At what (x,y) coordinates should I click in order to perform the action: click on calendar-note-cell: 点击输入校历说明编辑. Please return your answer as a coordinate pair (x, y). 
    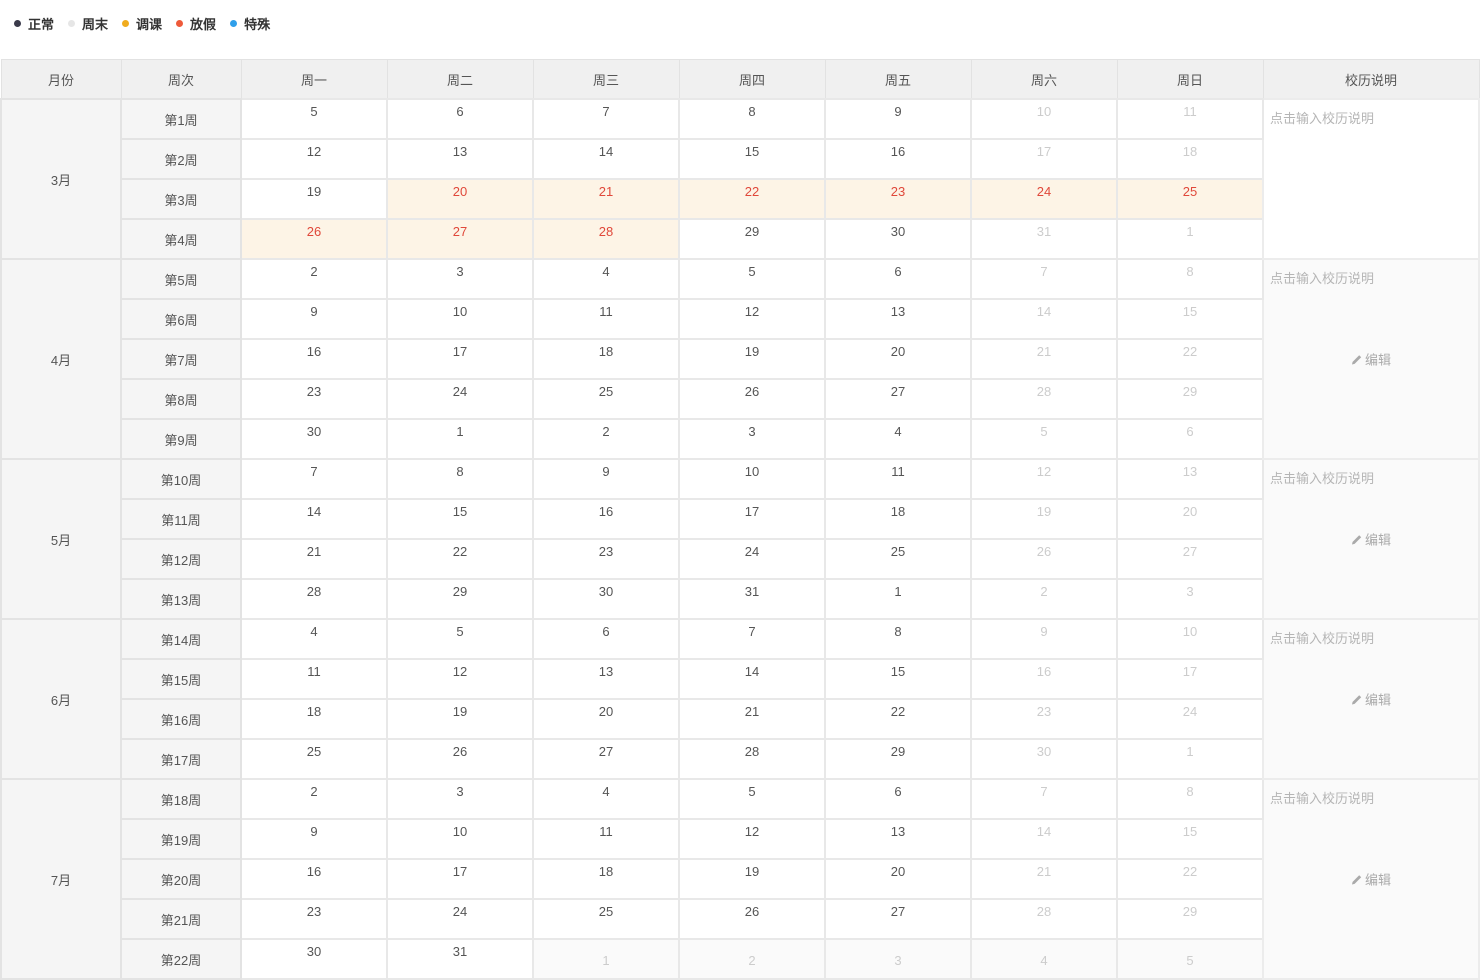
    Looking at the image, I should click on (1371, 699).